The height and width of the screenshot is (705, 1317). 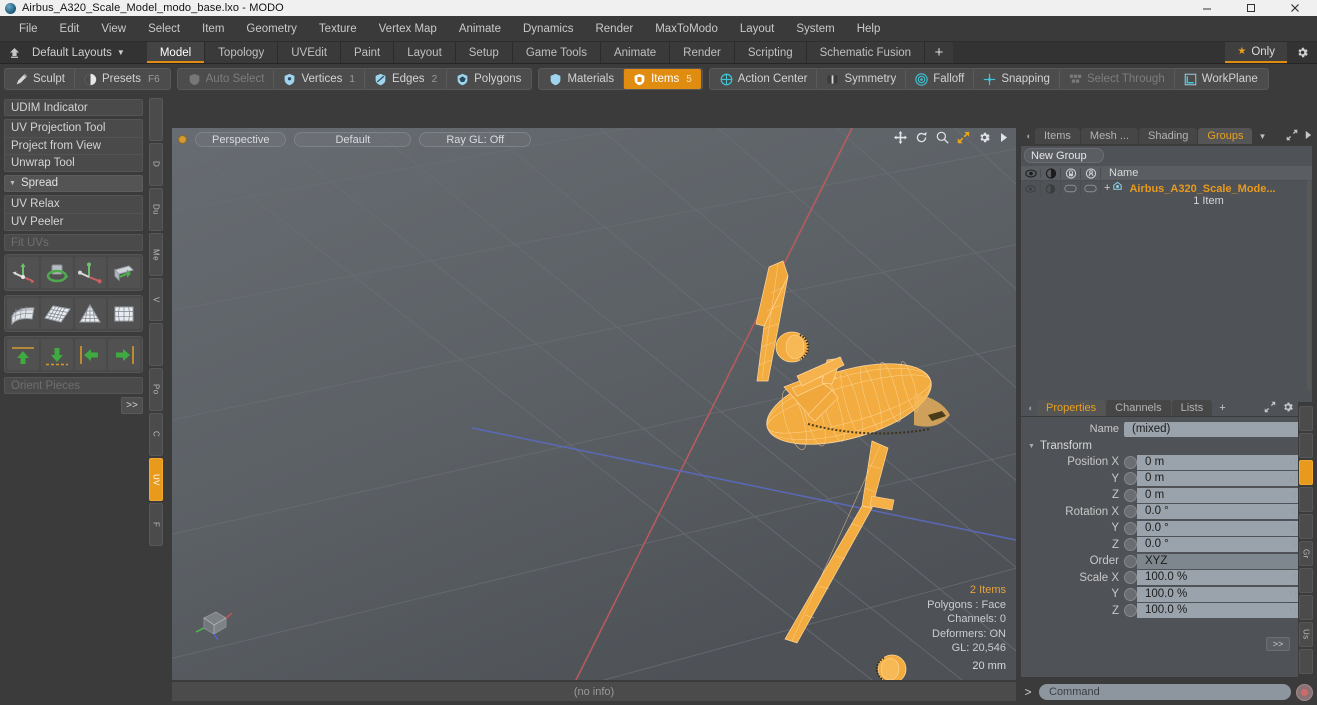 What do you see at coordinates (23, 313) in the screenshot?
I see `uv-fit-icon` at bounding box center [23, 313].